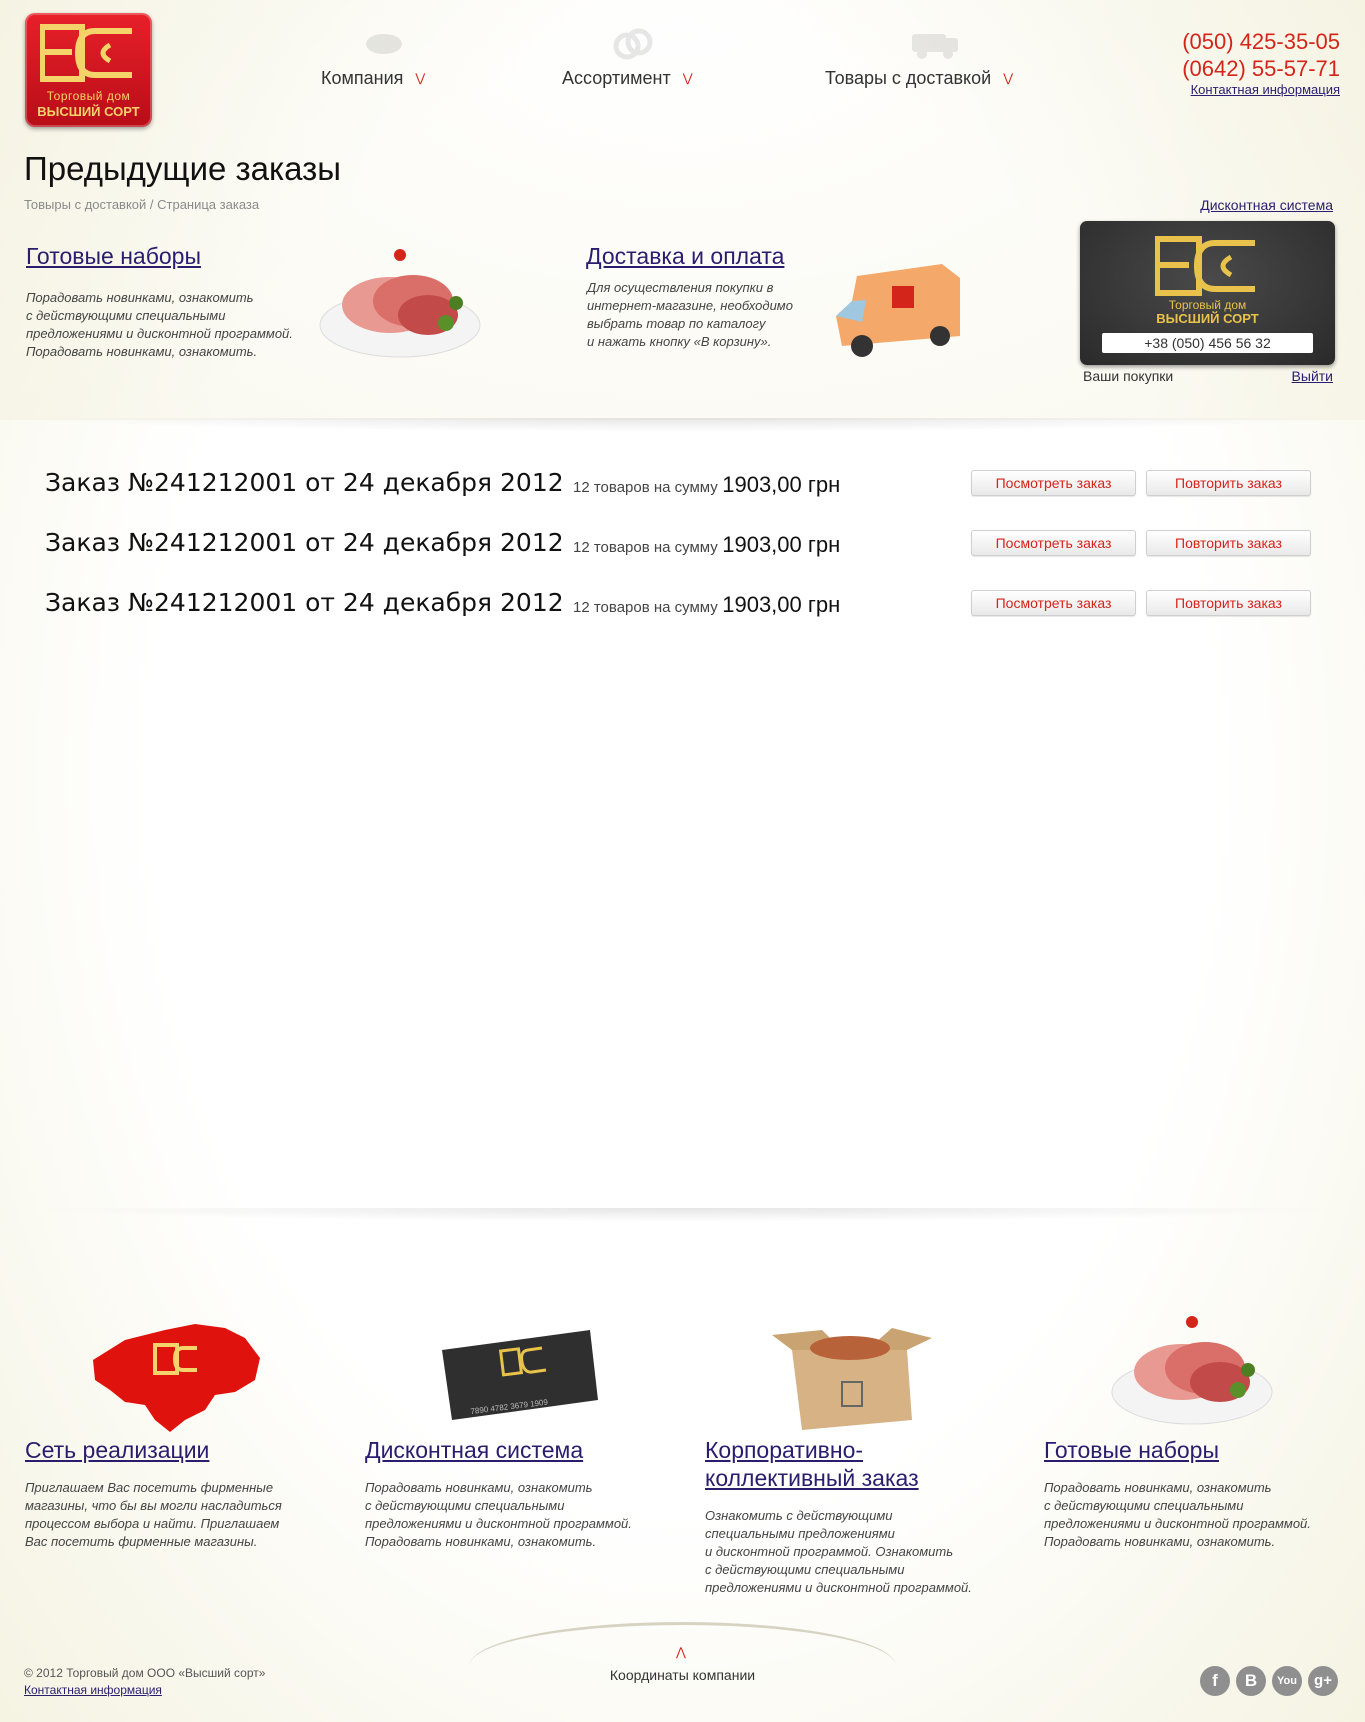 The image size is (1365, 1722). What do you see at coordinates (149, 1487) in the screenshot?
I see `feature-text-line: Приглашаем Вас посетить фирменные` at bounding box center [149, 1487].